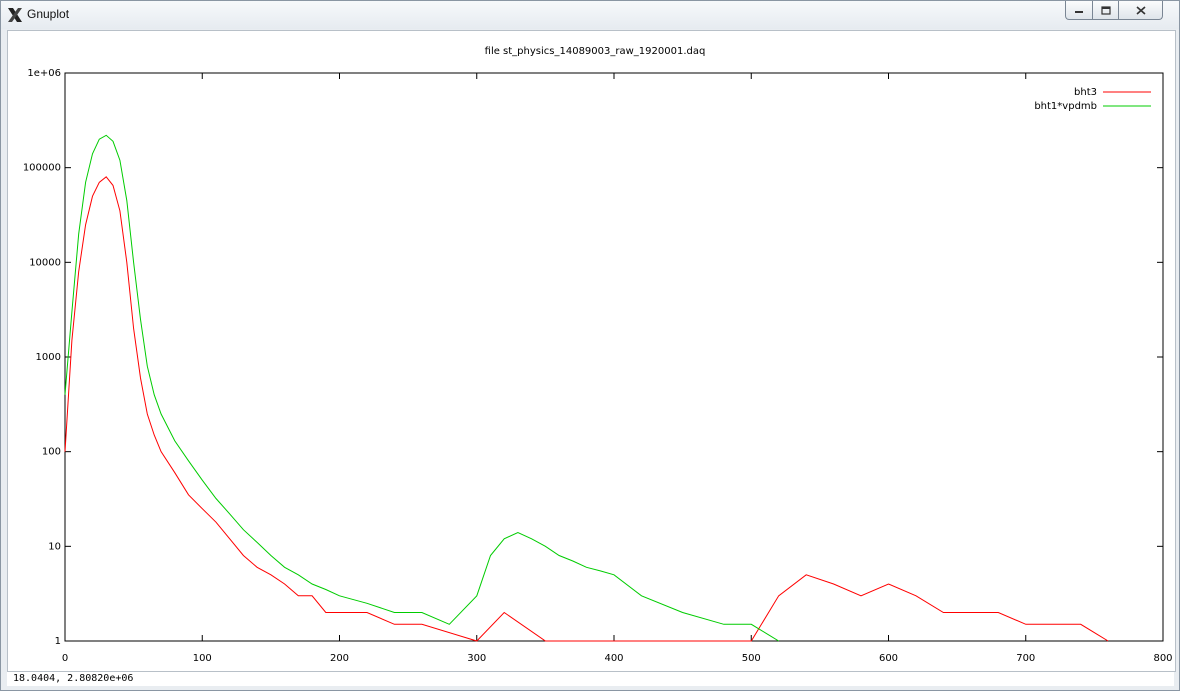 The height and width of the screenshot is (691, 1180). What do you see at coordinates (590, 679) in the screenshot?
I see `status-bar: 18.0404, 2.80820e+06` at bounding box center [590, 679].